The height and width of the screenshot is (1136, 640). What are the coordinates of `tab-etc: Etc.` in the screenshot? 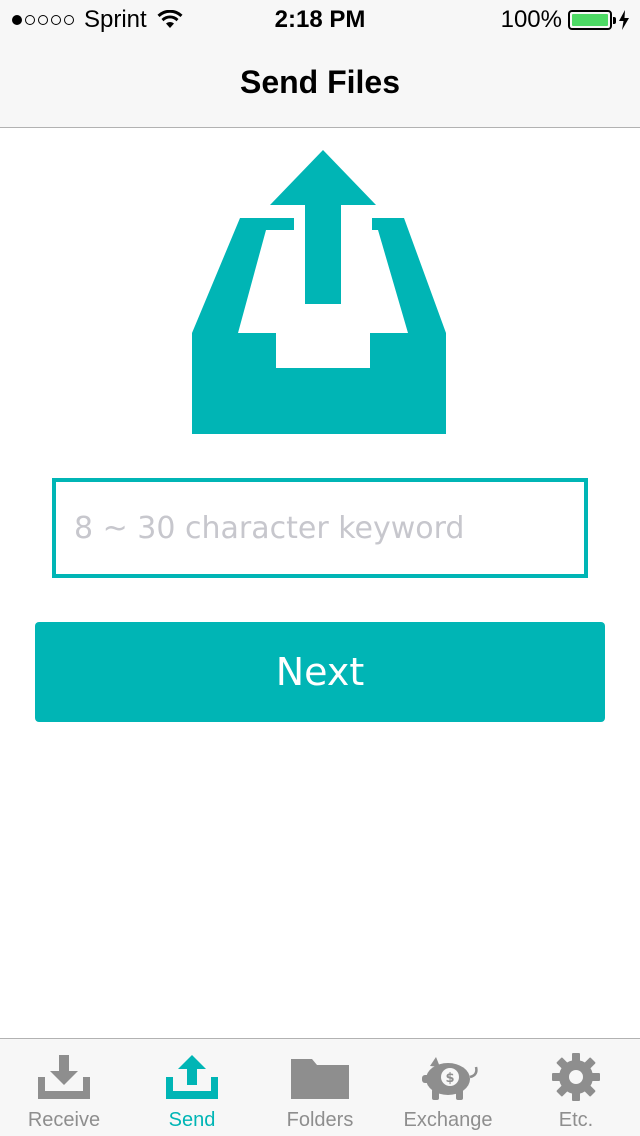 It's located at (576, 1087).